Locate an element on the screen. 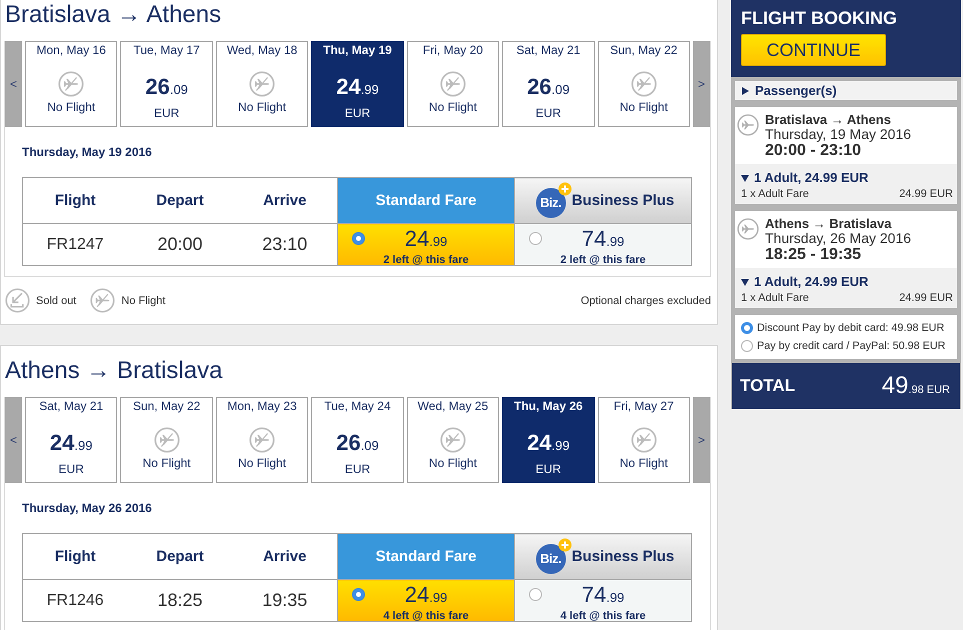  route-text: Athens → Bratislava is located at coordinates (828, 224).